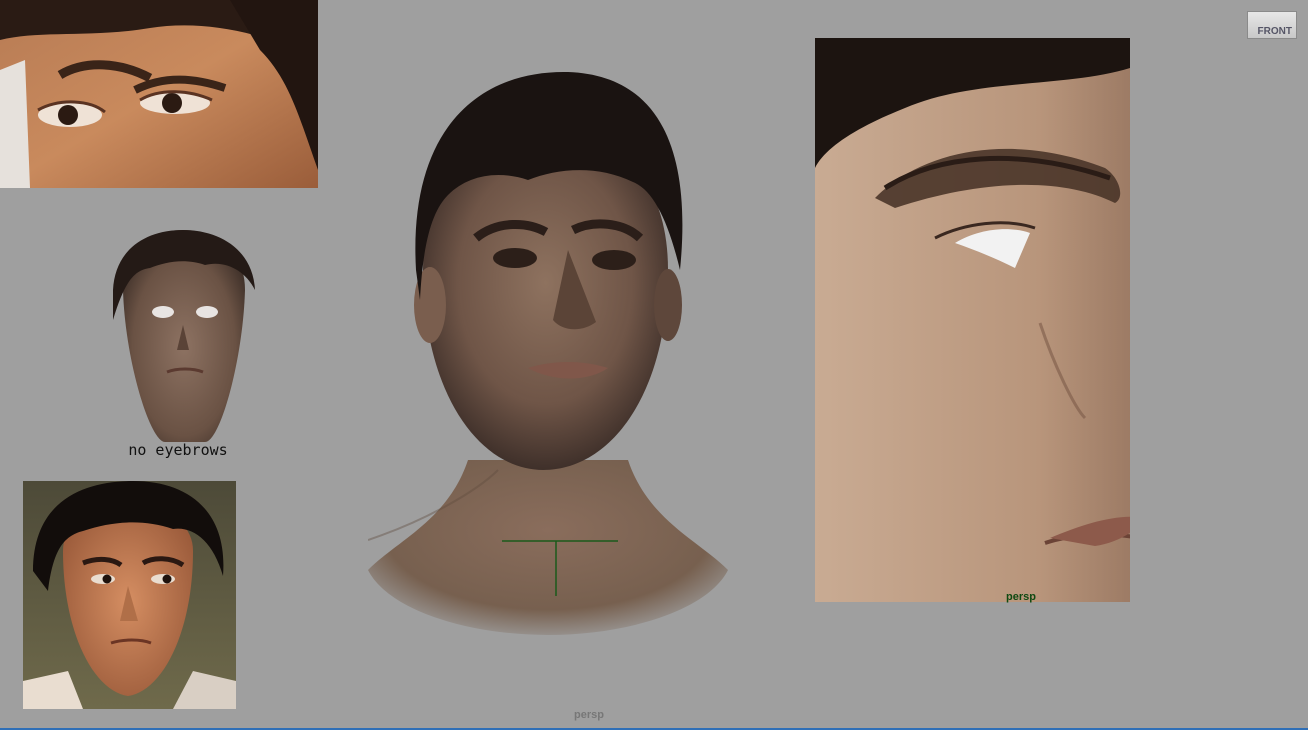 The width and height of the screenshot is (1308, 730). What do you see at coordinates (178, 450) in the screenshot?
I see `no-eyebrows-caption: no eyebrows` at bounding box center [178, 450].